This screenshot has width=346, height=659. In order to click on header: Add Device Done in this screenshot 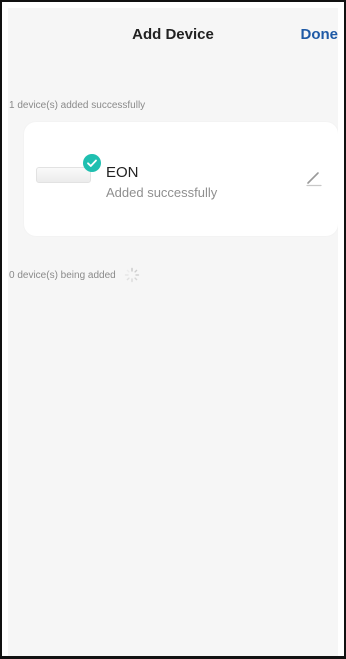, I will do `click(173, 37)`.